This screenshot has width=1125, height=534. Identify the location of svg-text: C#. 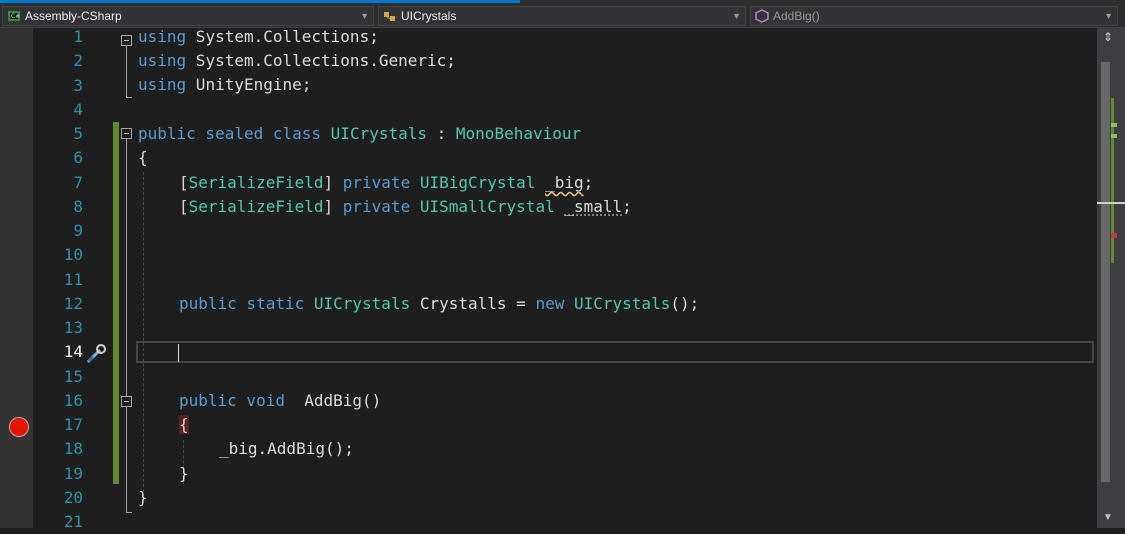
(15, 16).